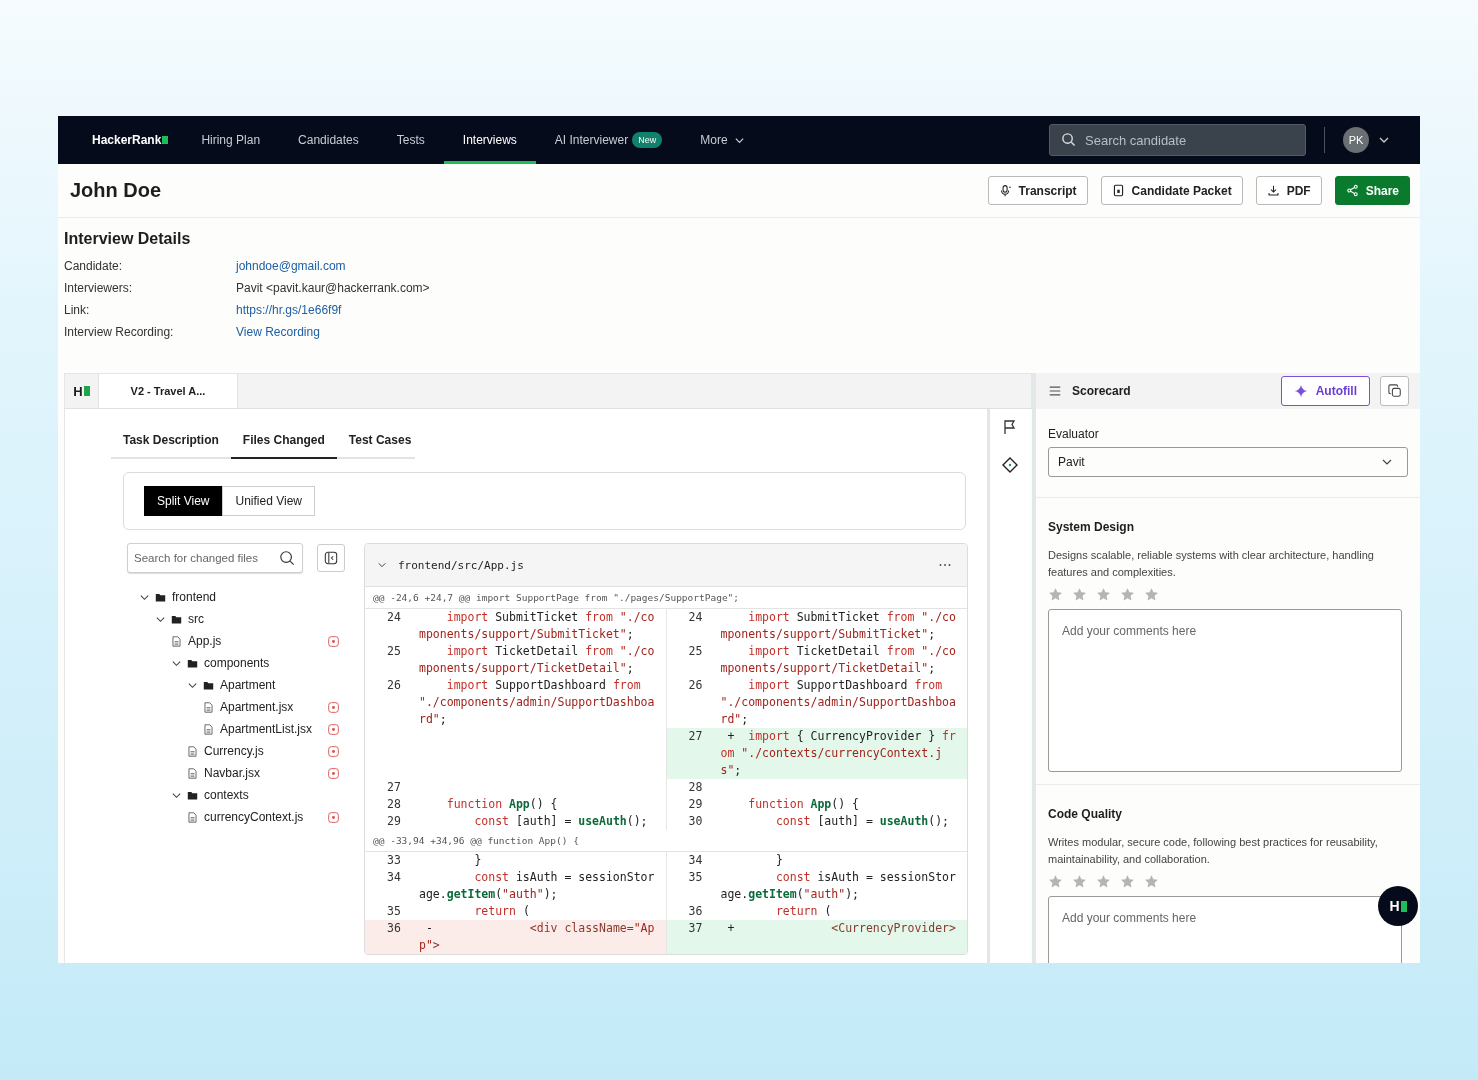  What do you see at coordinates (234, 751) in the screenshot?
I see `tree-item: Currency.js` at bounding box center [234, 751].